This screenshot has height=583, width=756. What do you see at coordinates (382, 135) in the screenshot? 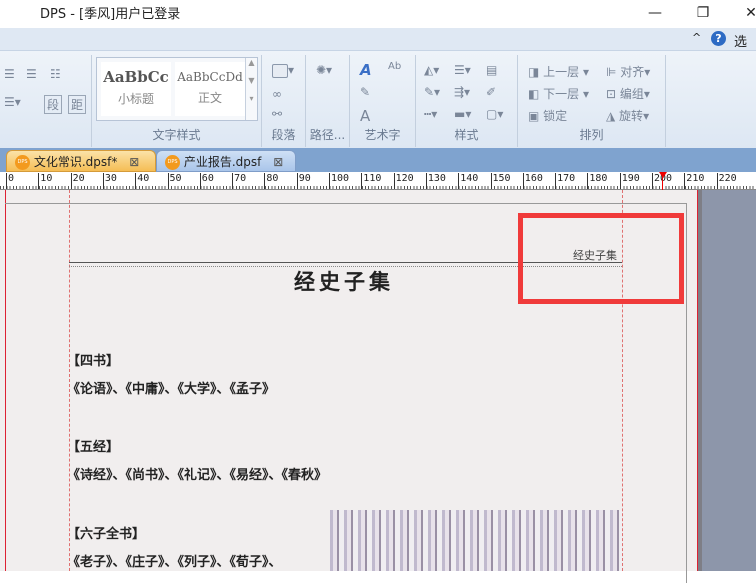
I see `group-label: 艺术字` at bounding box center [382, 135].